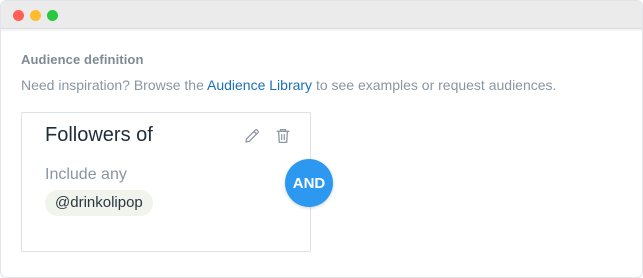  I want to click on rule-title: Followers of, so click(99, 135).